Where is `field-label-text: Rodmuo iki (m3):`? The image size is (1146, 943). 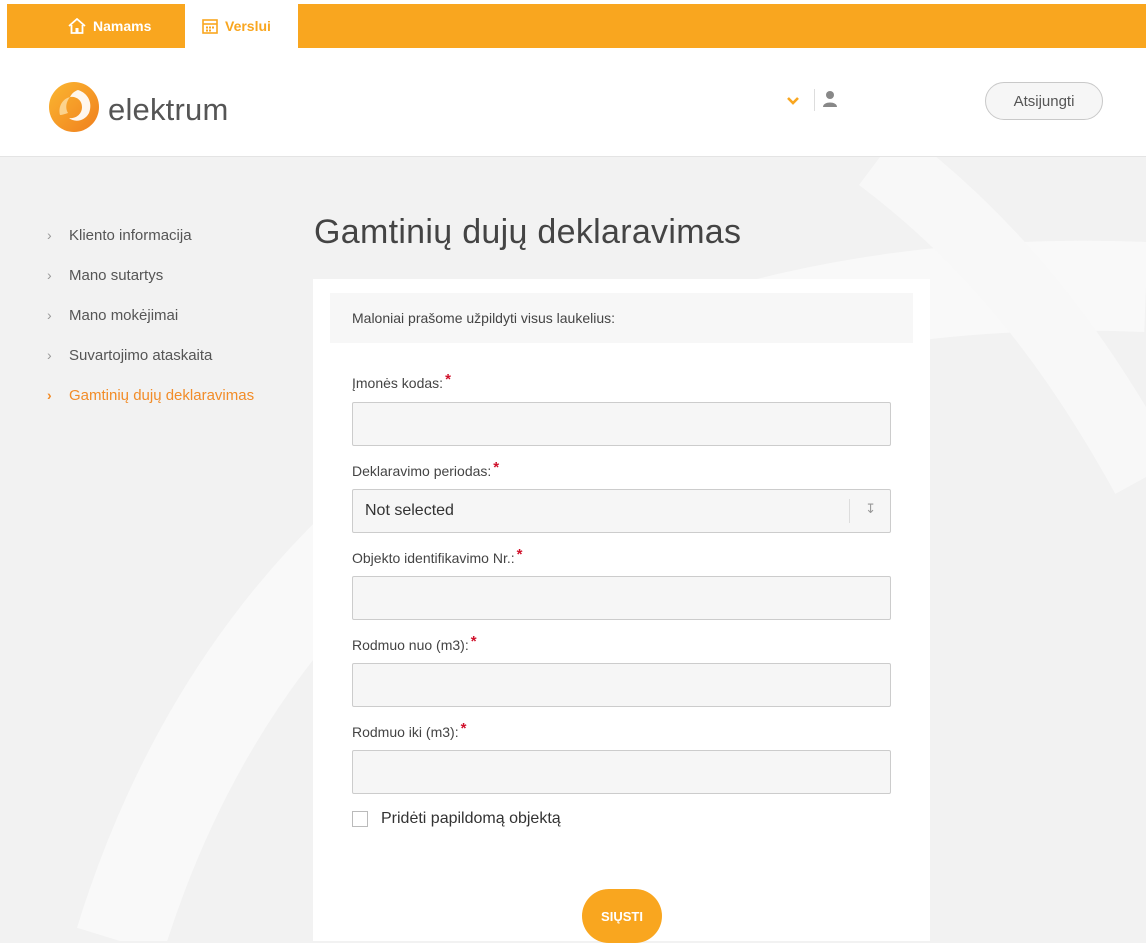 field-label-text: Rodmuo iki (m3): is located at coordinates (405, 732).